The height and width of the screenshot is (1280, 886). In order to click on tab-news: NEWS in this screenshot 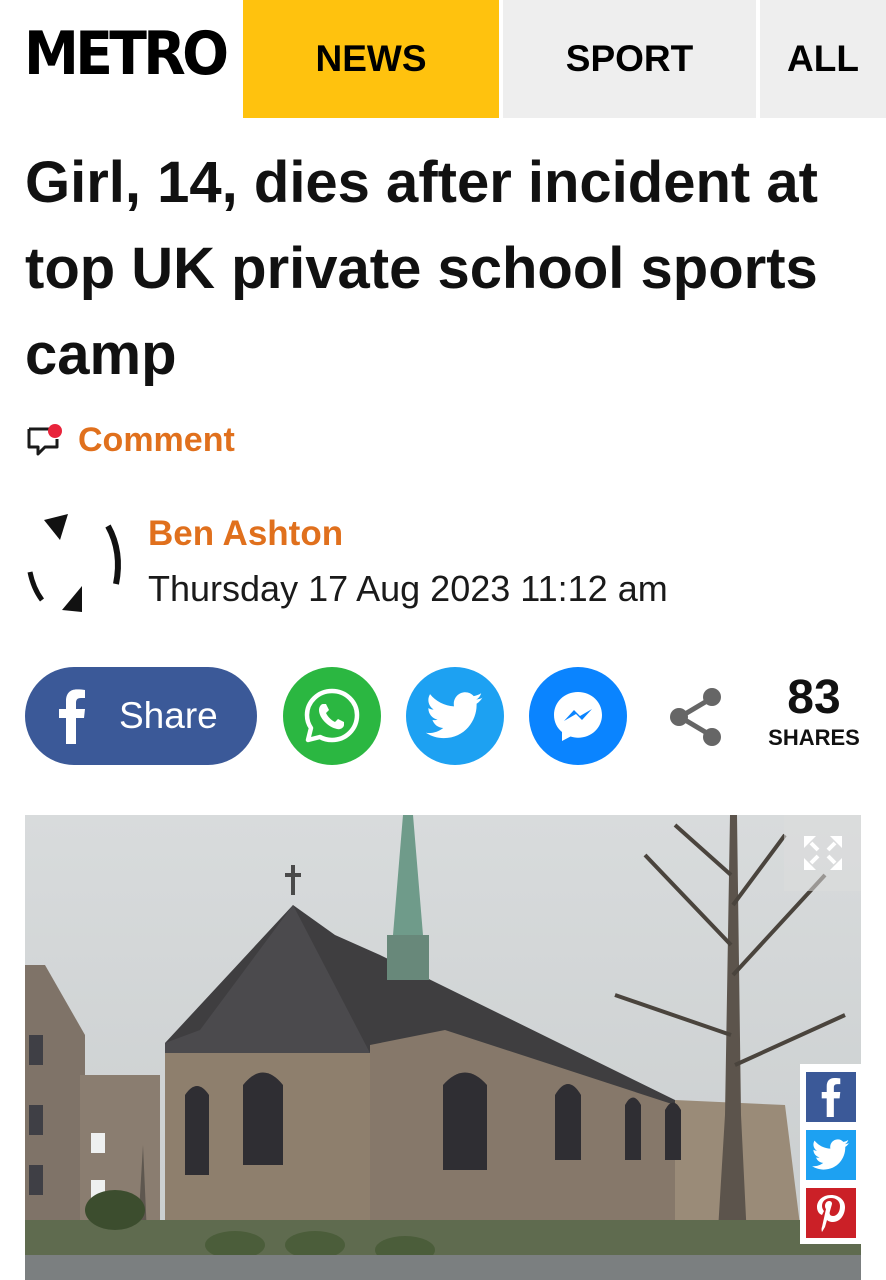, I will do `click(371, 59)`.